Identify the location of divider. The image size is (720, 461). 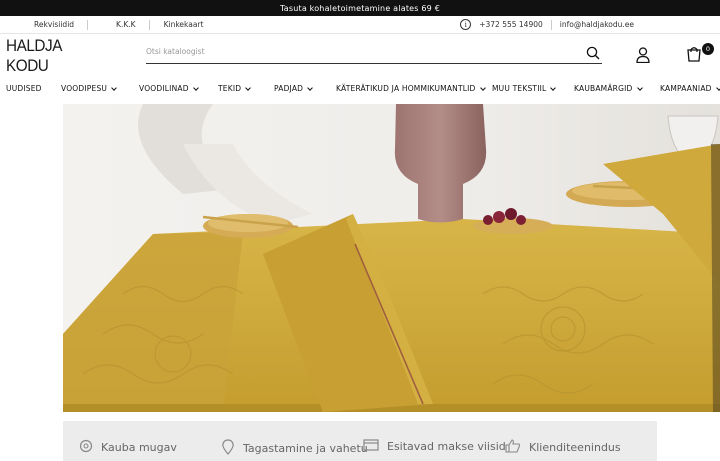
(551, 24).